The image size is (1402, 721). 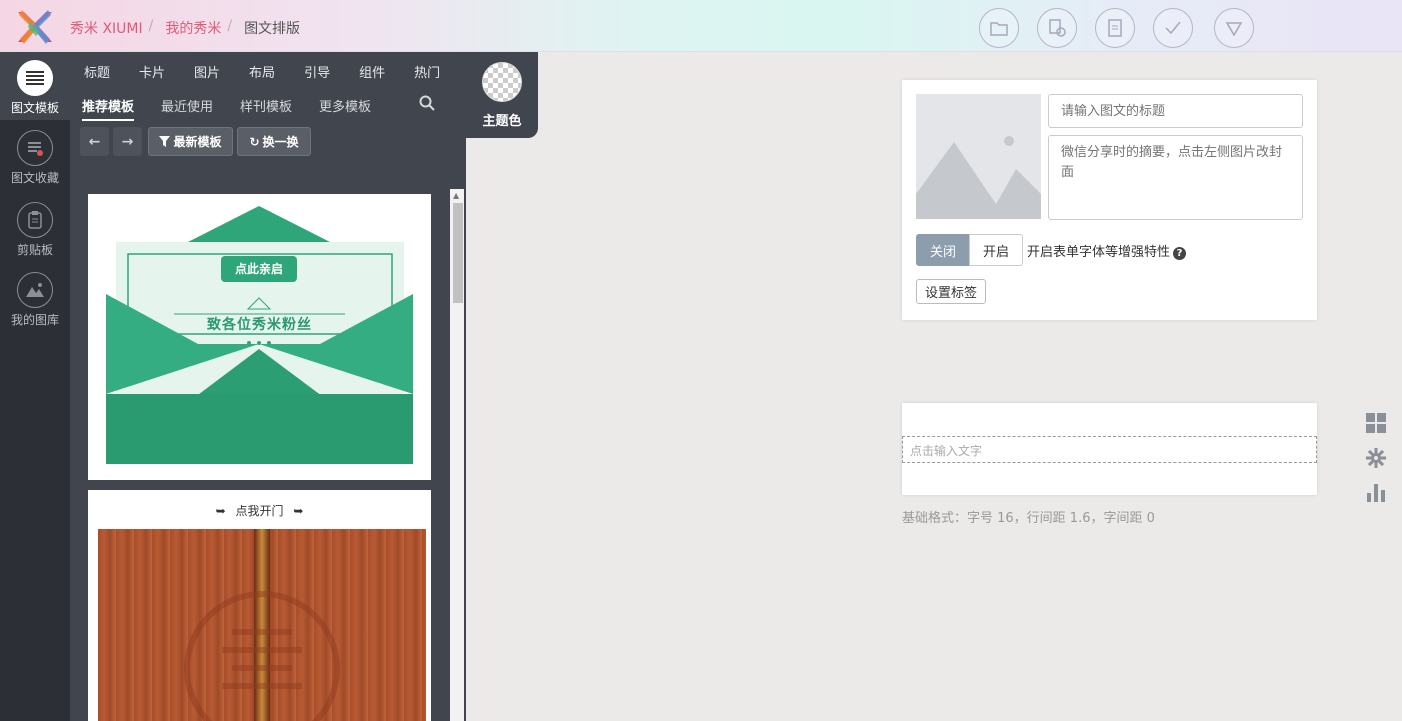 I want to click on template-card-door: ➥ 点我开门 ➥, so click(x=259, y=605).